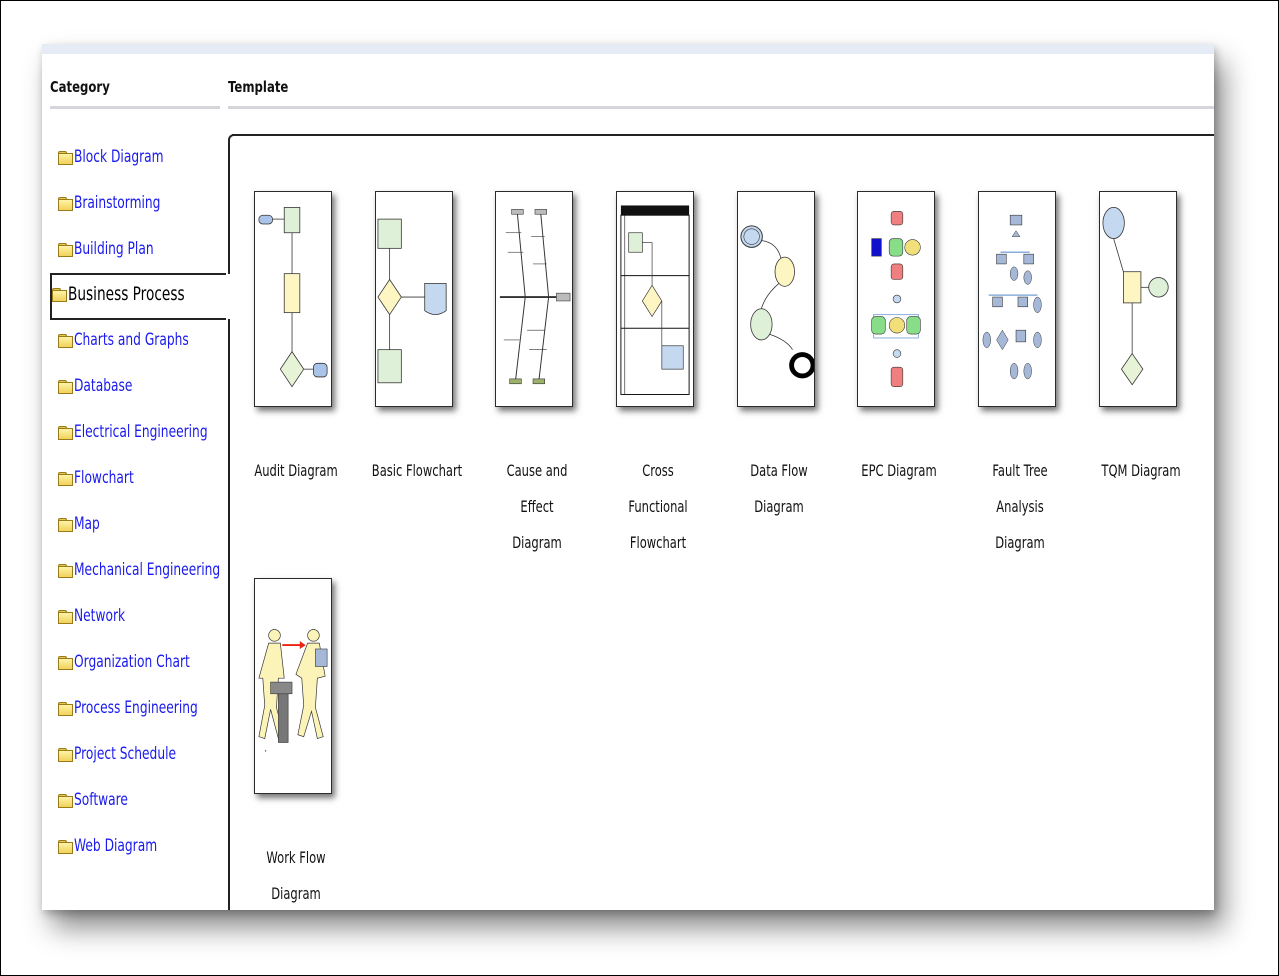 The height and width of the screenshot is (976, 1279). I want to click on category-item-map: Map, so click(84, 524).